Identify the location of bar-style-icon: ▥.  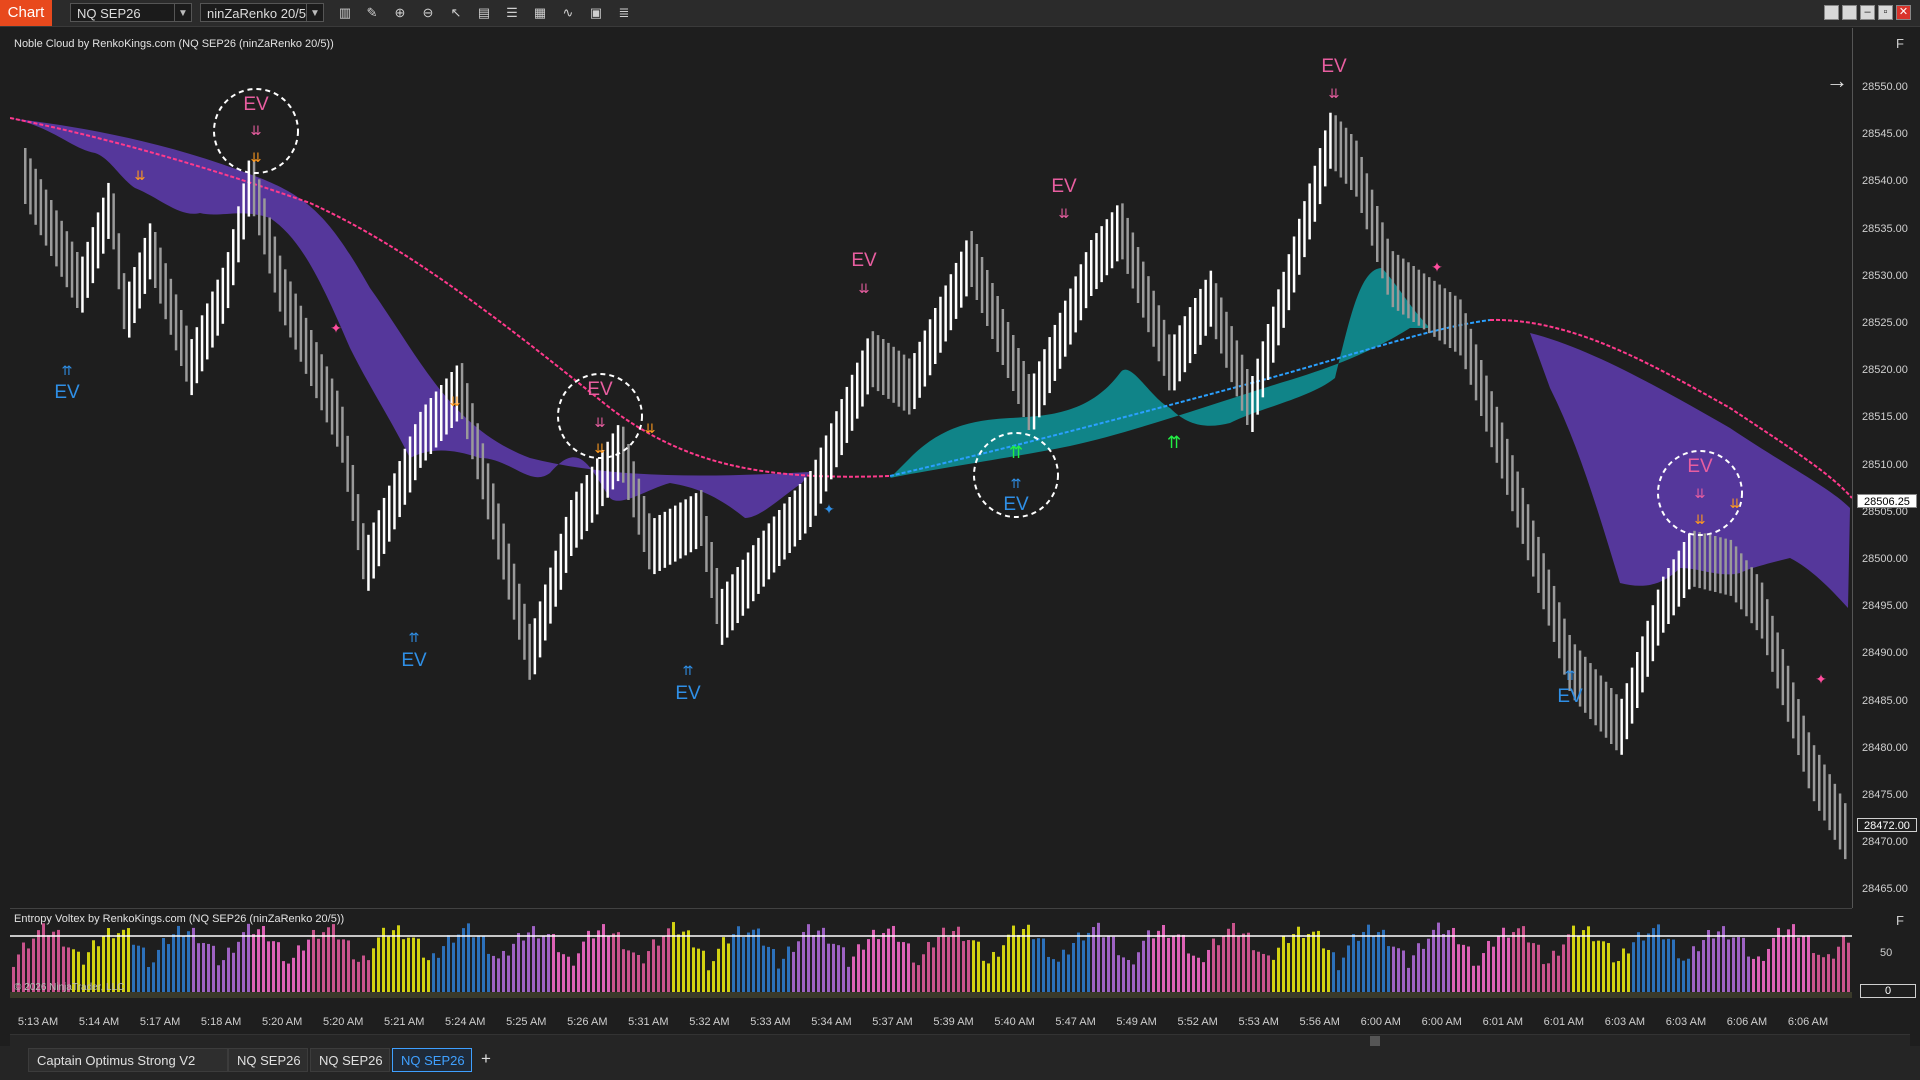
(345, 13).